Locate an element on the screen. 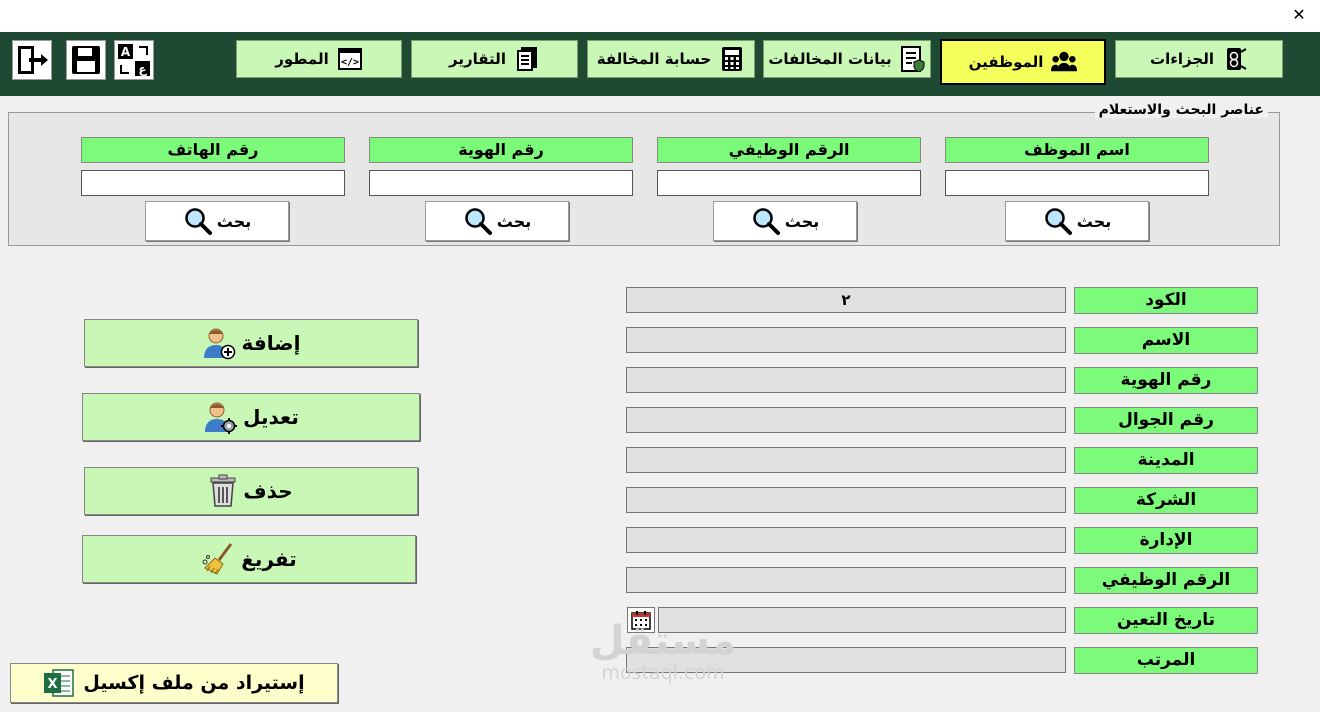  hire-date-label: تاريخ التعين is located at coordinates (1166, 620).